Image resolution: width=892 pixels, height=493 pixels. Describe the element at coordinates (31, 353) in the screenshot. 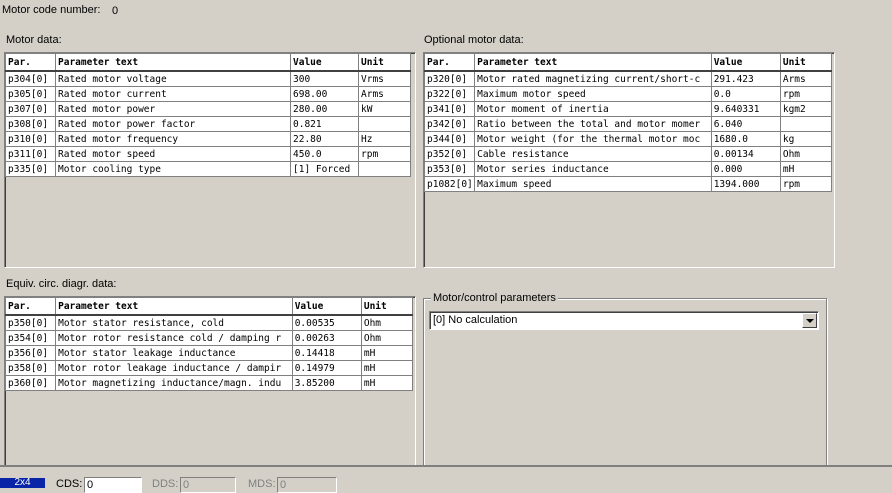

I see `param-id-cell: p356[0]` at that location.